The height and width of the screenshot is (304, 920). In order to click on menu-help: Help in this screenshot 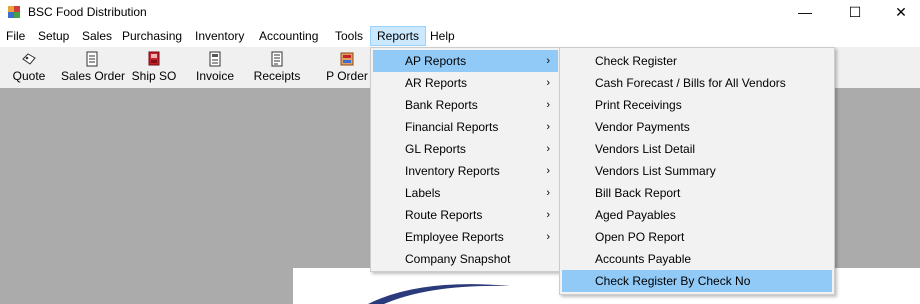, I will do `click(442, 36)`.